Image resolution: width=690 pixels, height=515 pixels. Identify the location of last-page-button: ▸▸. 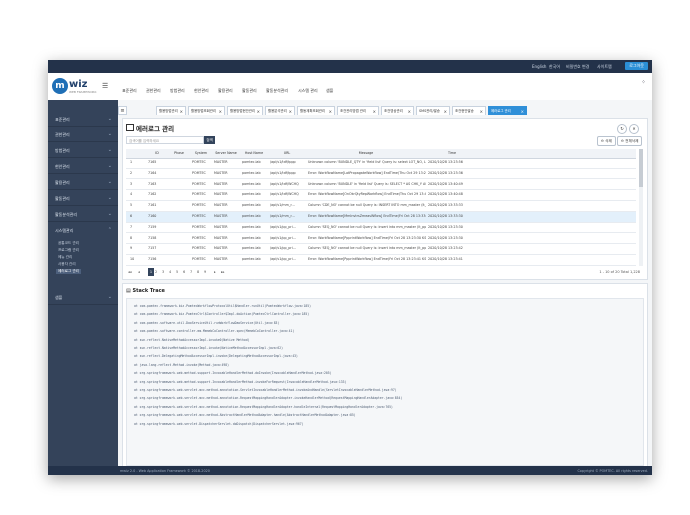
(223, 272).